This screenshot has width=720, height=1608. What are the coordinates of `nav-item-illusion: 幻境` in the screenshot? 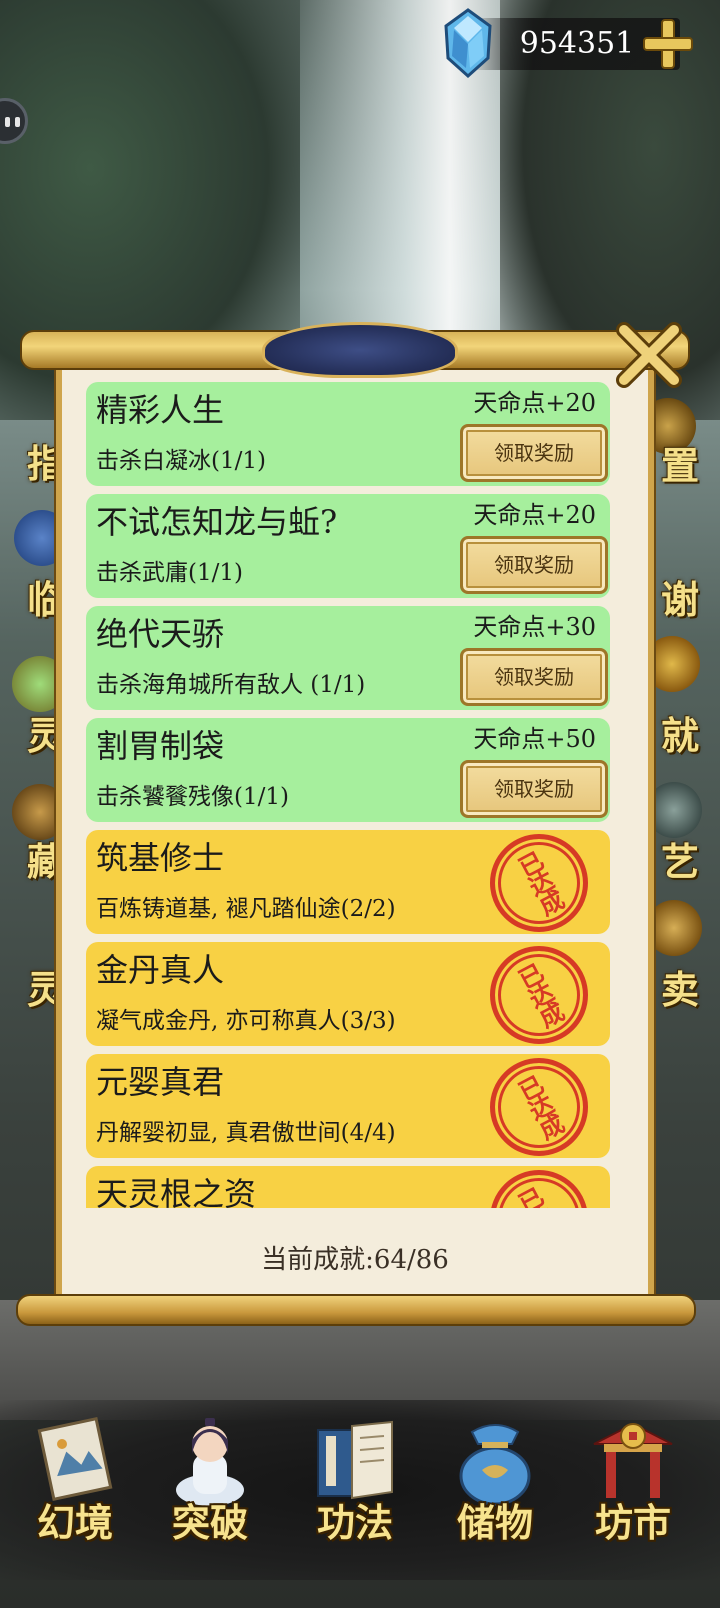 It's located at (75, 1495).